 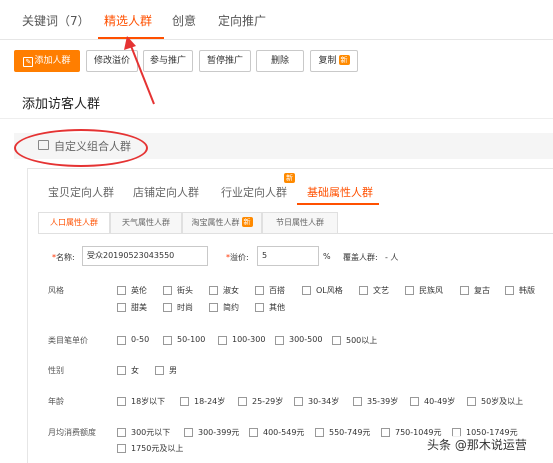 What do you see at coordinates (81, 192) in the screenshot?
I see `builder-tab-item: 宝贝定向人群` at bounding box center [81, 192].